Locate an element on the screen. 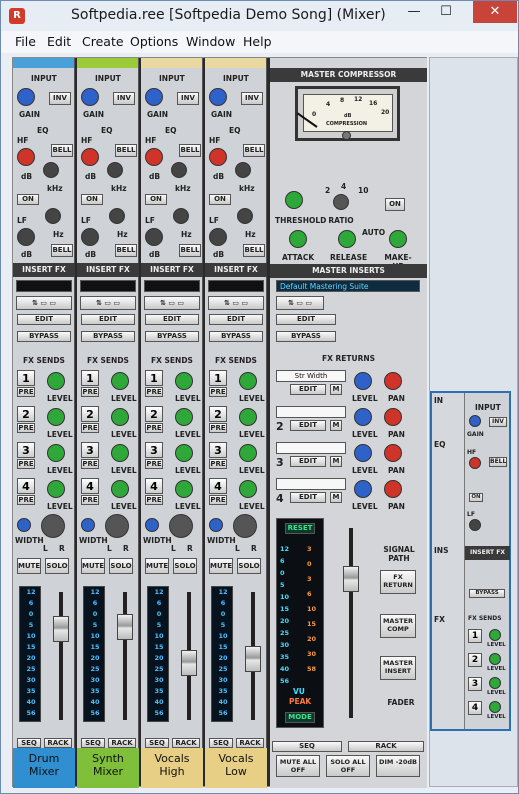 The width and height of the screenshot is (519, 794). close-button: ✕ is located at coordinates (495, 12).